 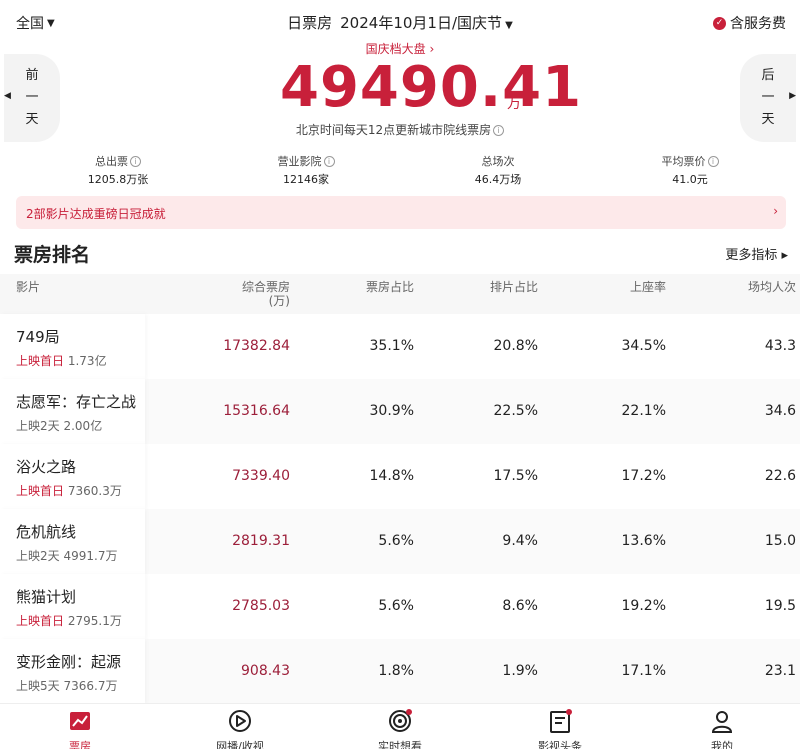 I want to click on row-film-cell: 749局上映首日 1.73亿, so click(x=72, y=346).